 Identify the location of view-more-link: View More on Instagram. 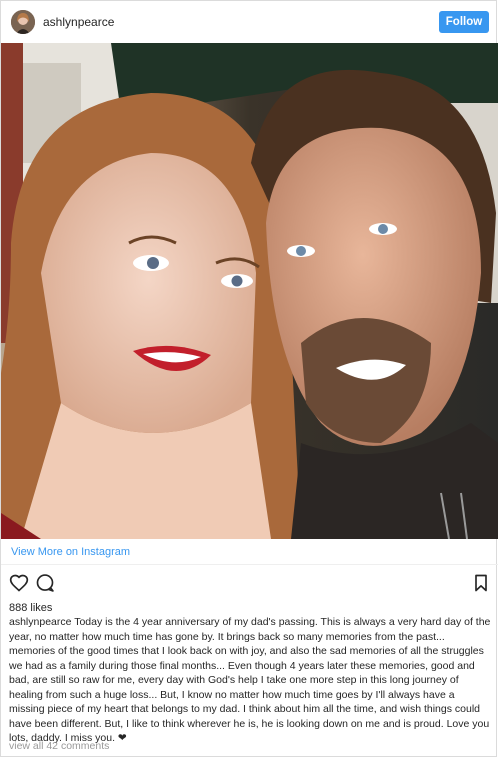
(70, 552).